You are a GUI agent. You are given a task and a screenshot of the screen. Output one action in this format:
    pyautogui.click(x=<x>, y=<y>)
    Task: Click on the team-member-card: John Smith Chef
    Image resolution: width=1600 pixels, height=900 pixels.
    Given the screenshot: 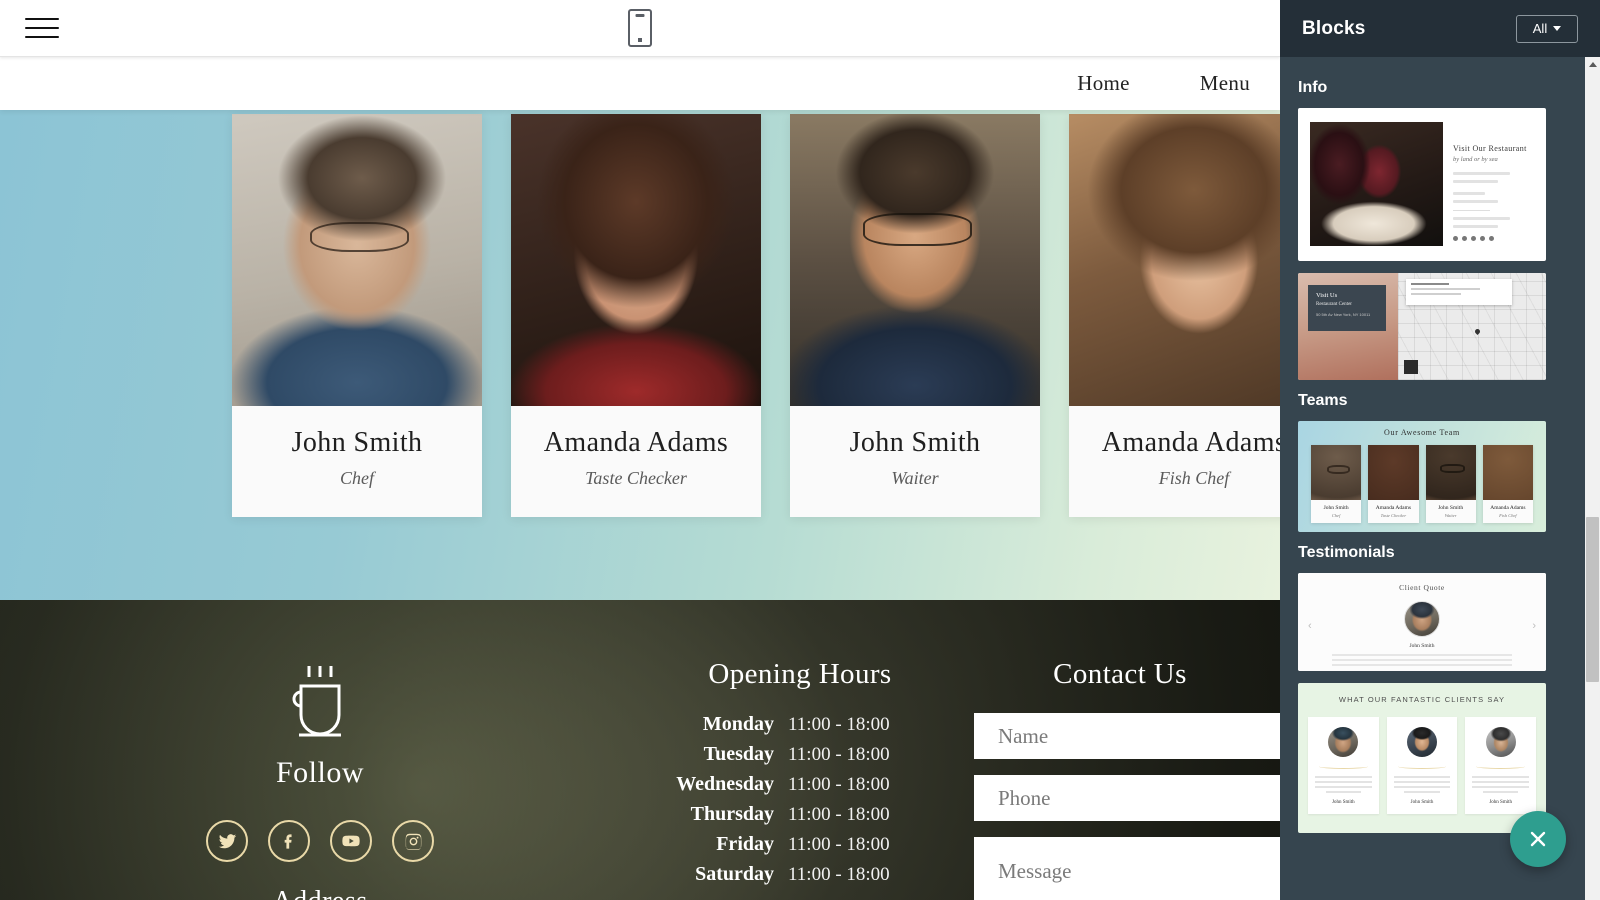 What is the action you would take?
    pyautogui.click(x=357, y=315)
    